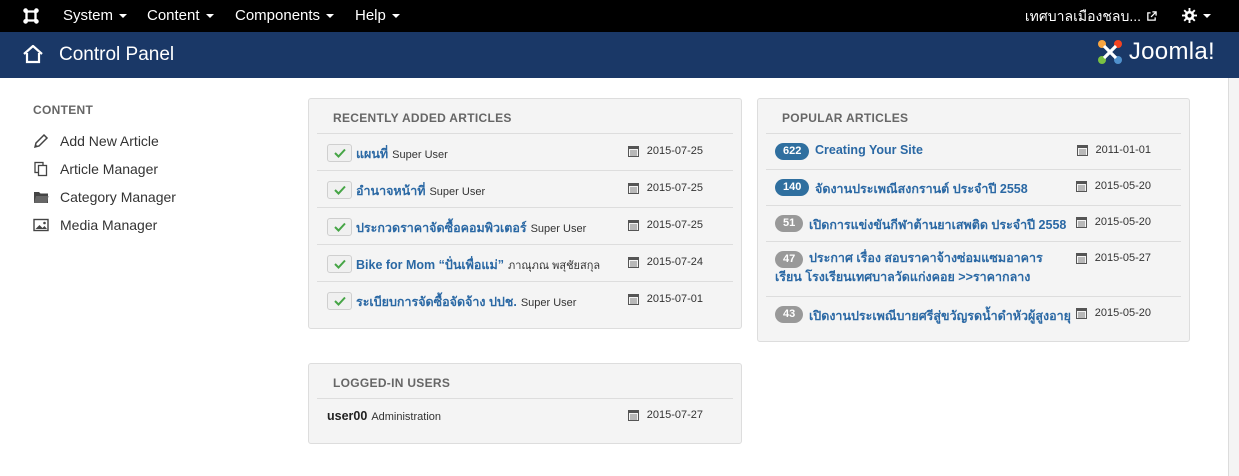 This screenshot has height=476, width=1239. Describe the element at coordinates (1109, 52) in the screenshot. I see `joomla-logo-icon` at that location.